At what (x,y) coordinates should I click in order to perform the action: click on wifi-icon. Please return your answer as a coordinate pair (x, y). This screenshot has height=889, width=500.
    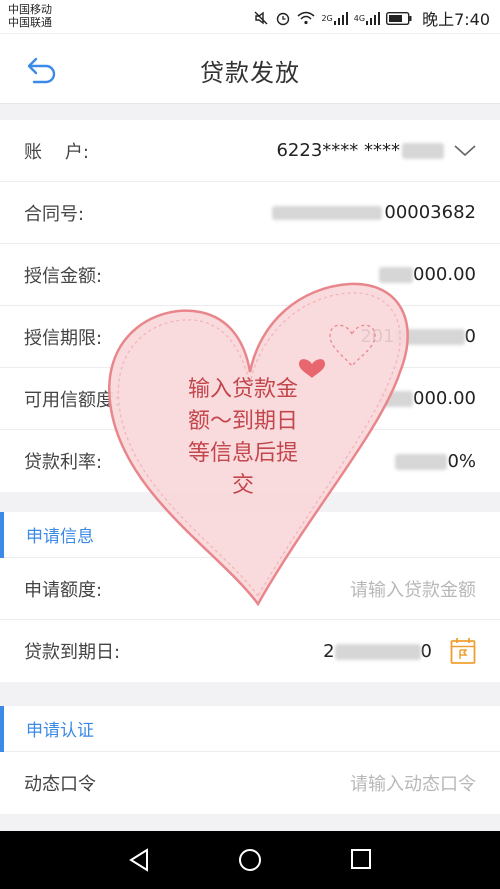
    Looking at the image, I should click on (306, 18).